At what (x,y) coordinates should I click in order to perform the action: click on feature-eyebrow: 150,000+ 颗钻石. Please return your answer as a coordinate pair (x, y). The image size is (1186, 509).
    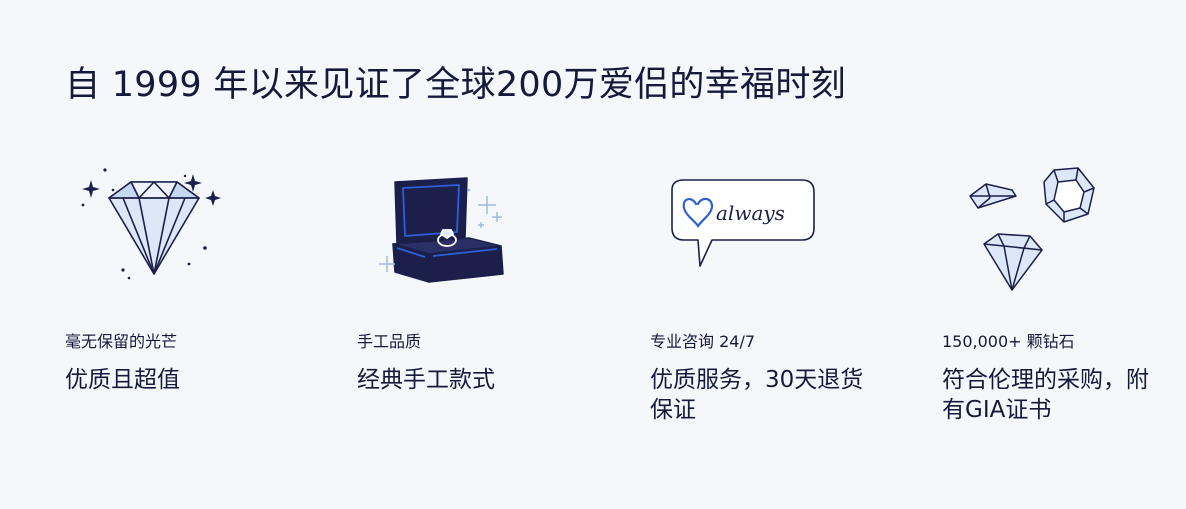
    Looking at the image, I should click on (1008, 341).